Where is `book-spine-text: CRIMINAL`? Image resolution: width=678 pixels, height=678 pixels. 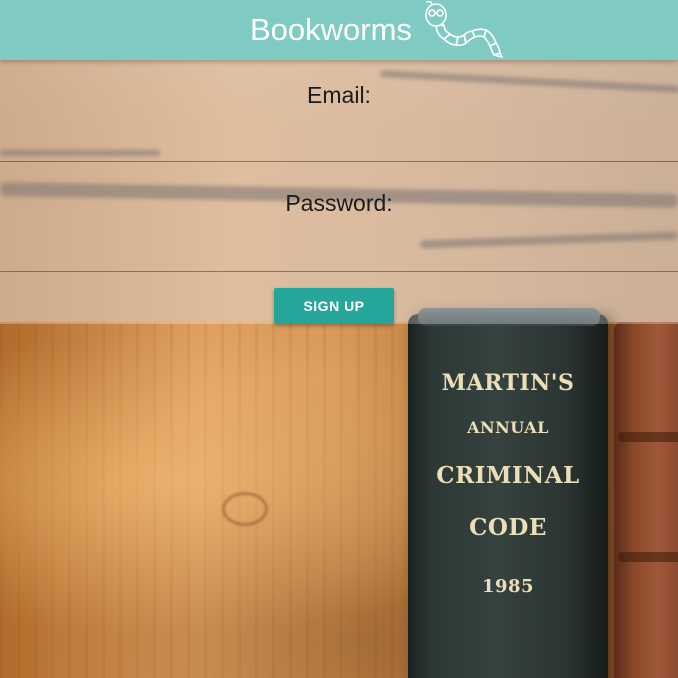
book-spine-text: CRIMINAL is located at coordinates (508, 475).